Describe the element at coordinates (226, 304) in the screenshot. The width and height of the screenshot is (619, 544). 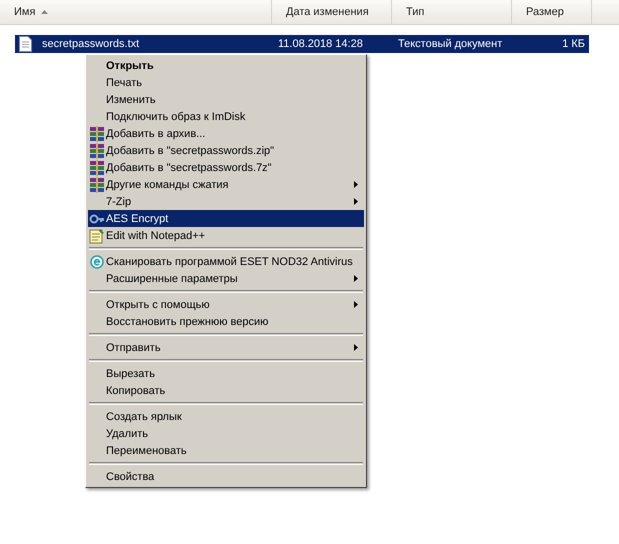
I see `menu-item: Открыть с помощью` at that location.